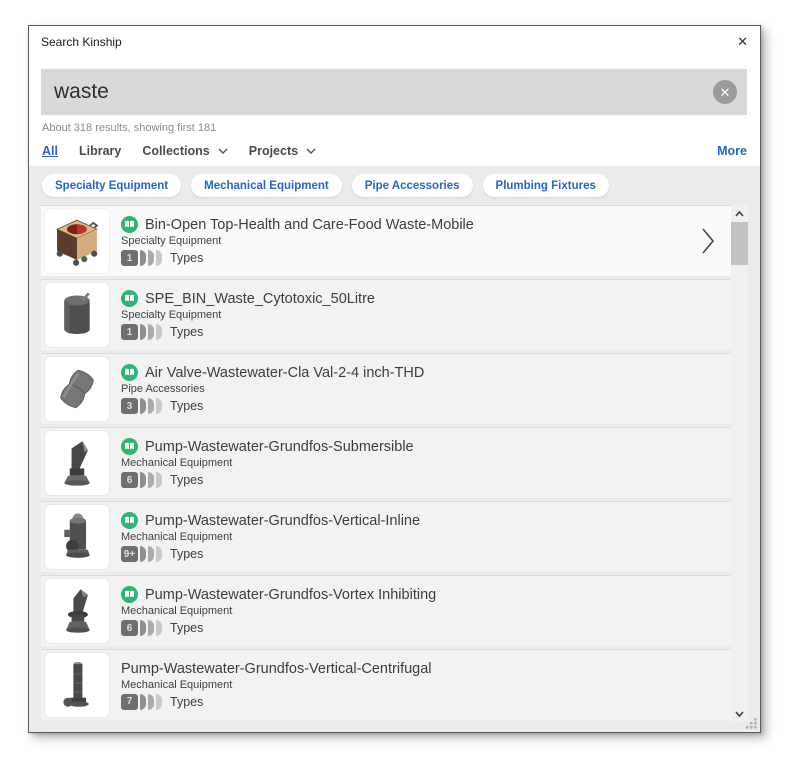  What do you see at coordinates (732, 151) in the screenshot?
I see `more-link: More` at bounding box center [732, 151].